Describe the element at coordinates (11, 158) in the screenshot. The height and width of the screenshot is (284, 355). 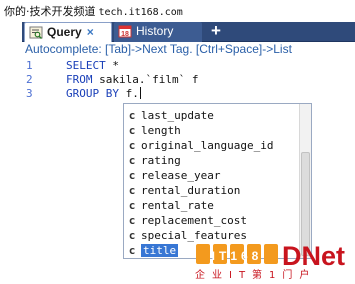
I see `editor-gutter` at that location.